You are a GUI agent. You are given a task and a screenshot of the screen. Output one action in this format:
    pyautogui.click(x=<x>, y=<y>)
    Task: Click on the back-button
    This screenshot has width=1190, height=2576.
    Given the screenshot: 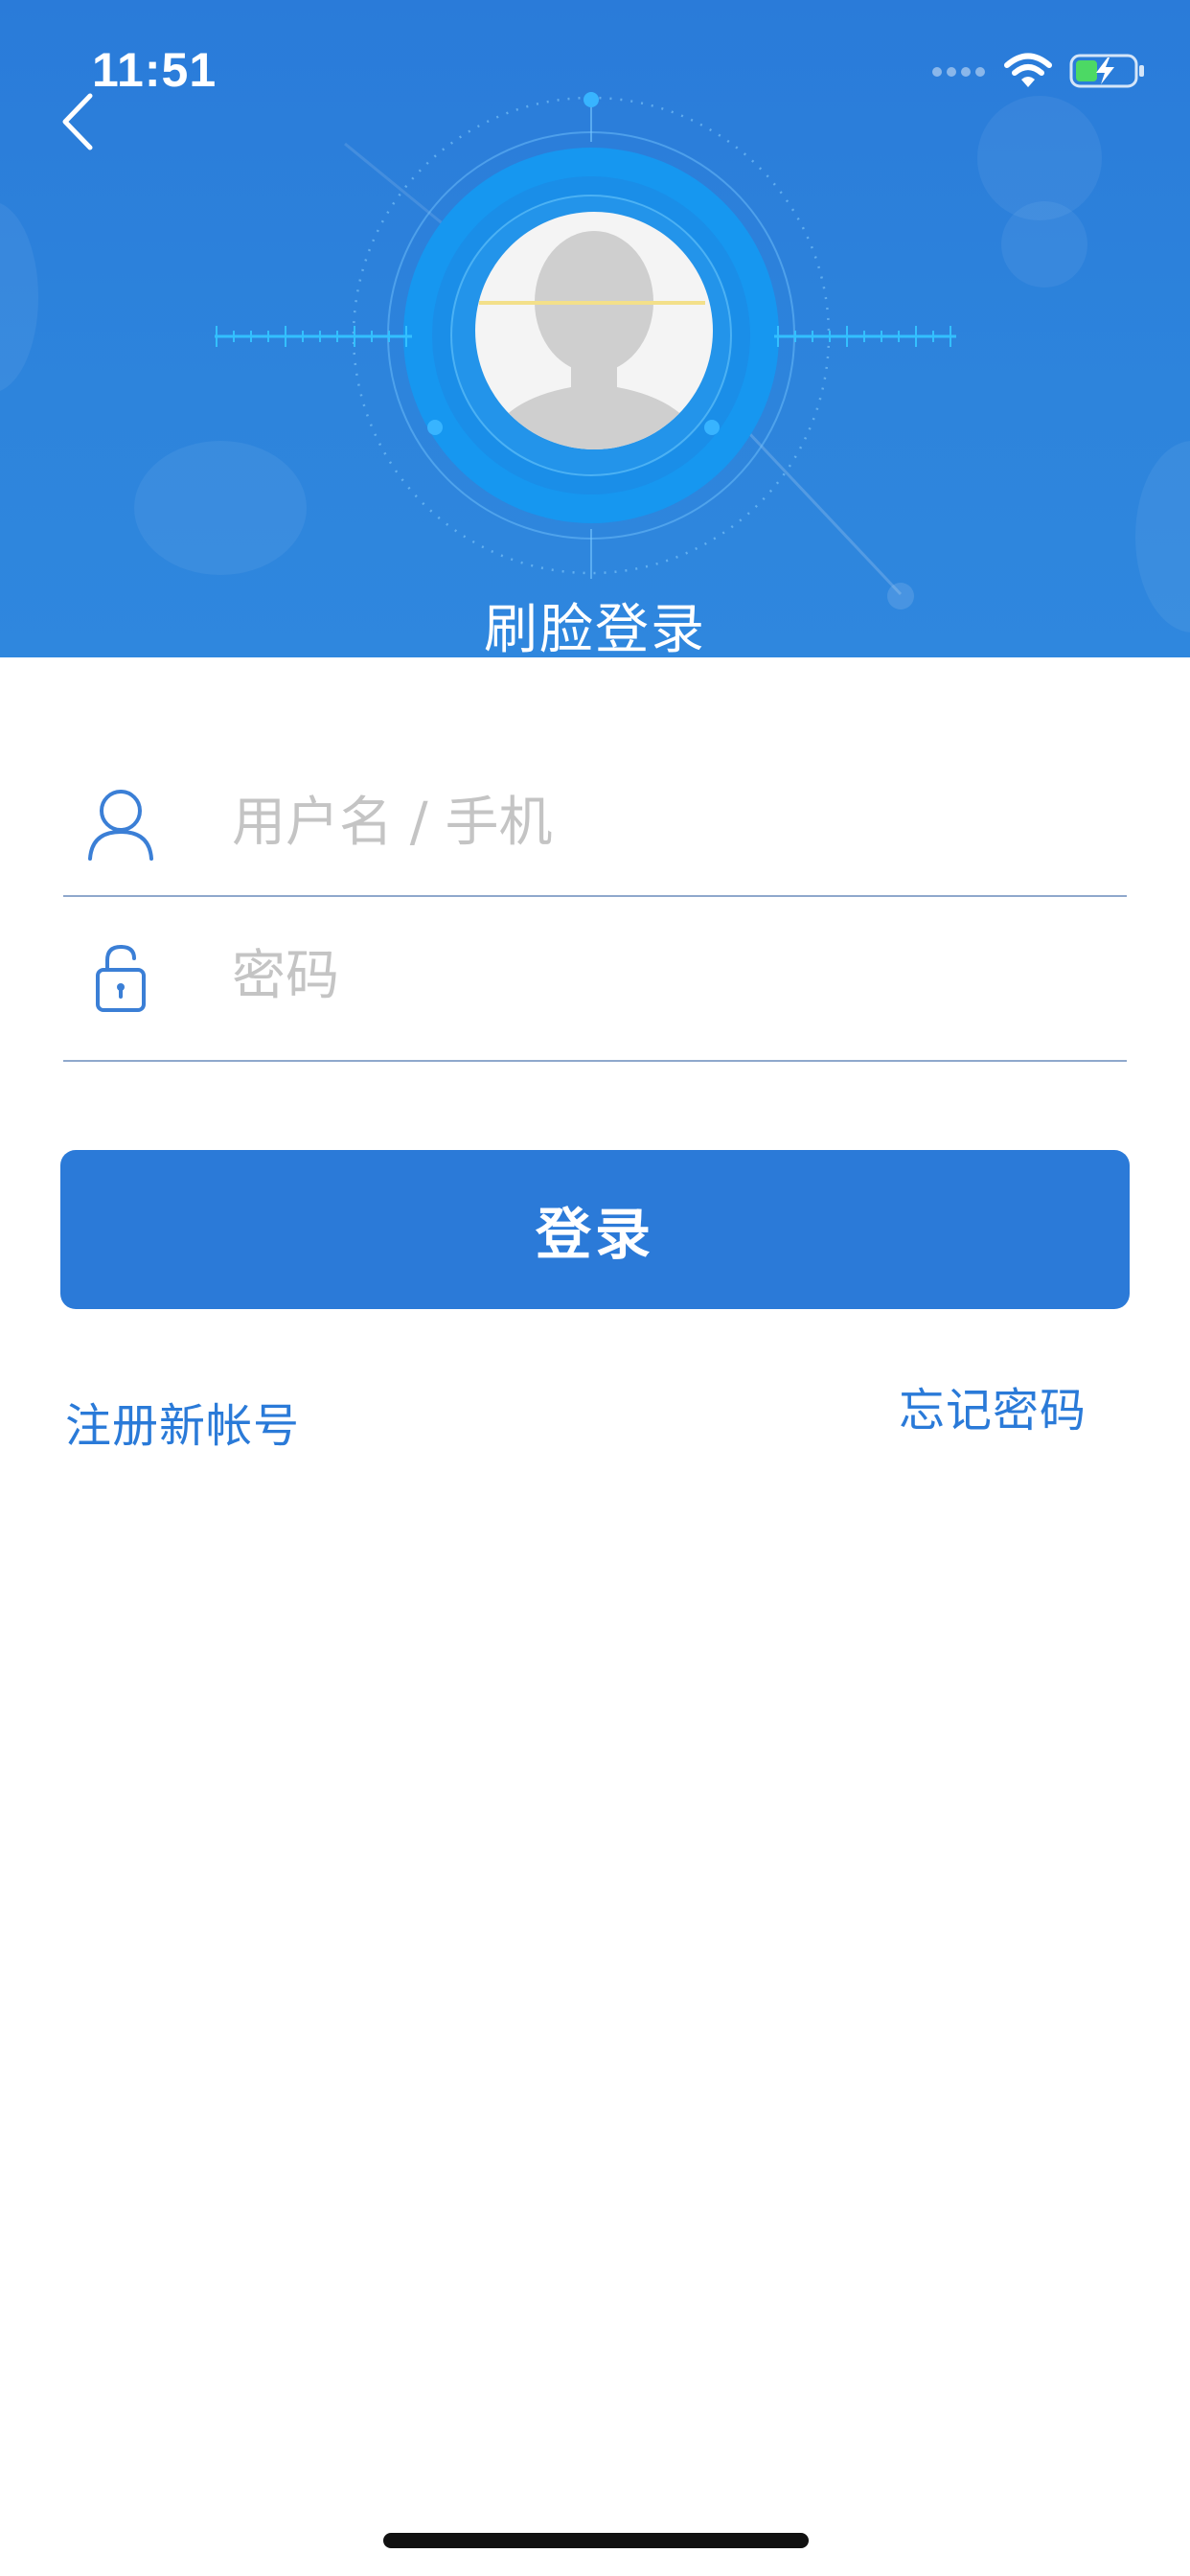 What is the action you would take?
    pyautogui.click(x=76, y=124)
    